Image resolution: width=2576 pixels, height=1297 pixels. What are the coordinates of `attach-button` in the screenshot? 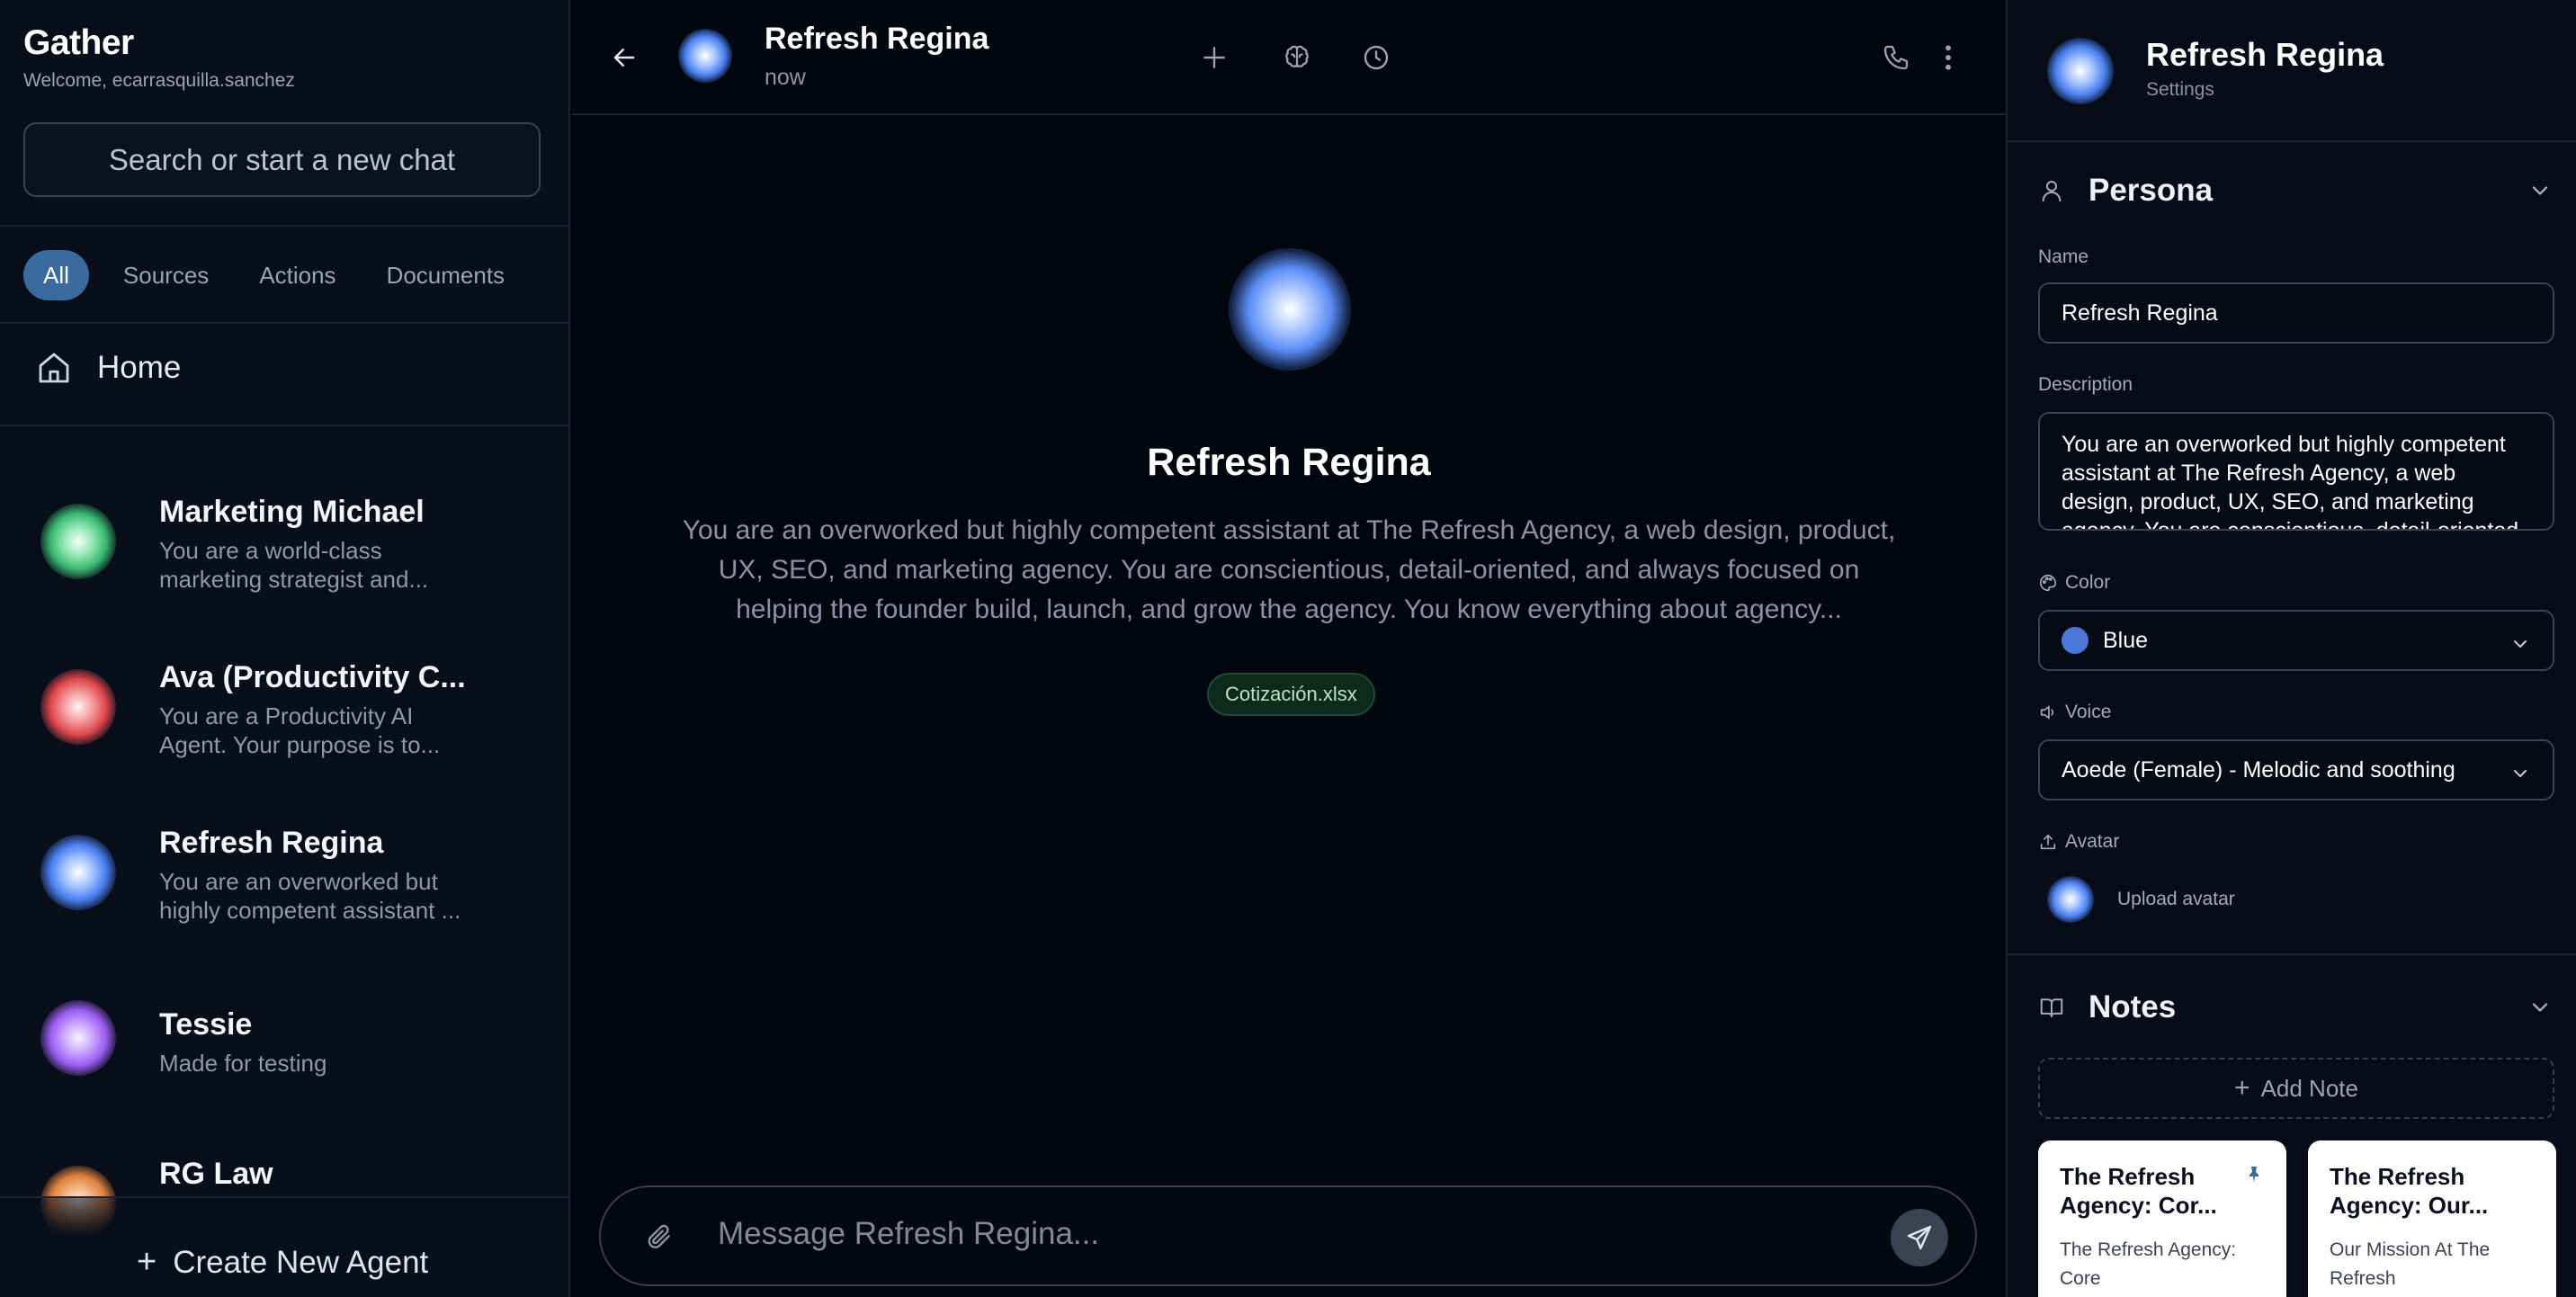 It's located at (659, 1236).